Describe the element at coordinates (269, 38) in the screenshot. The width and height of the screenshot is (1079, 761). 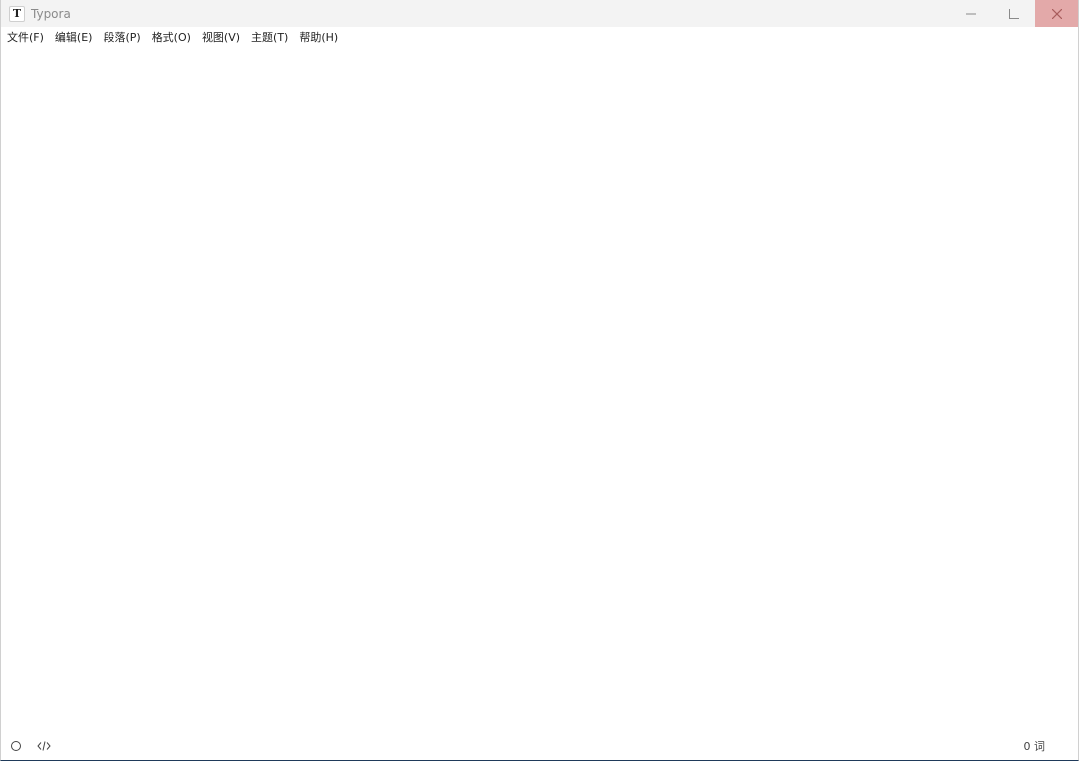
I see `menu-theme: 主题(T)` at that location.